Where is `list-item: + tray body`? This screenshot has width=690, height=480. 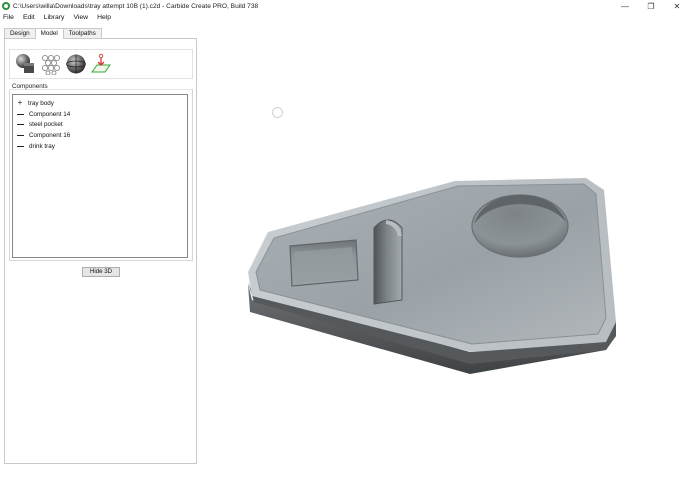
list-item: + tray body is located at coordinates (100, 103).